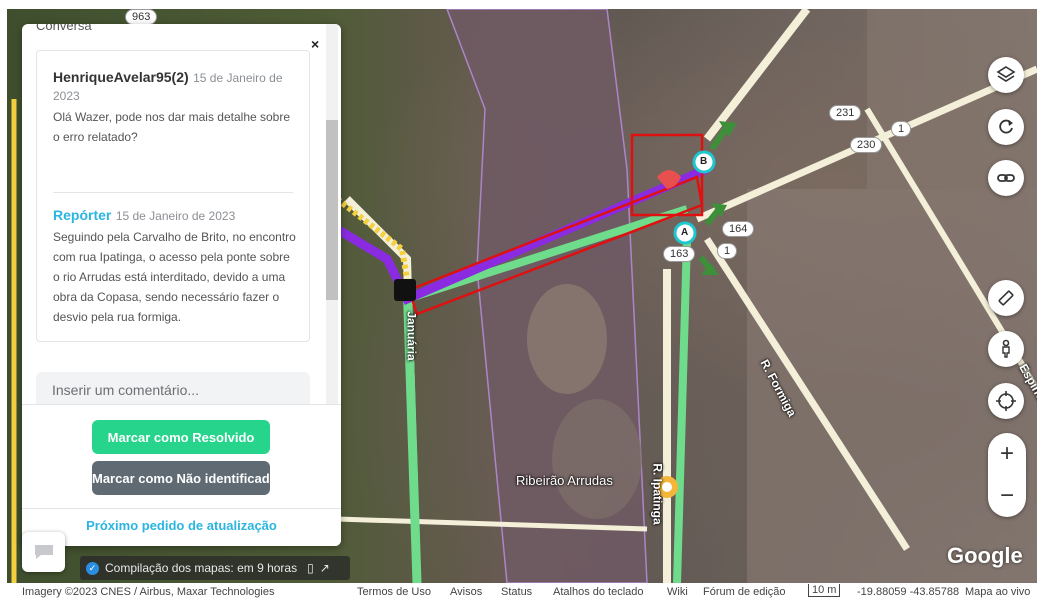  Describe the element at coordinates (181, 437) in the screenshot. I see `mark-resolved-button: Marcar como Resolvido` at that location.